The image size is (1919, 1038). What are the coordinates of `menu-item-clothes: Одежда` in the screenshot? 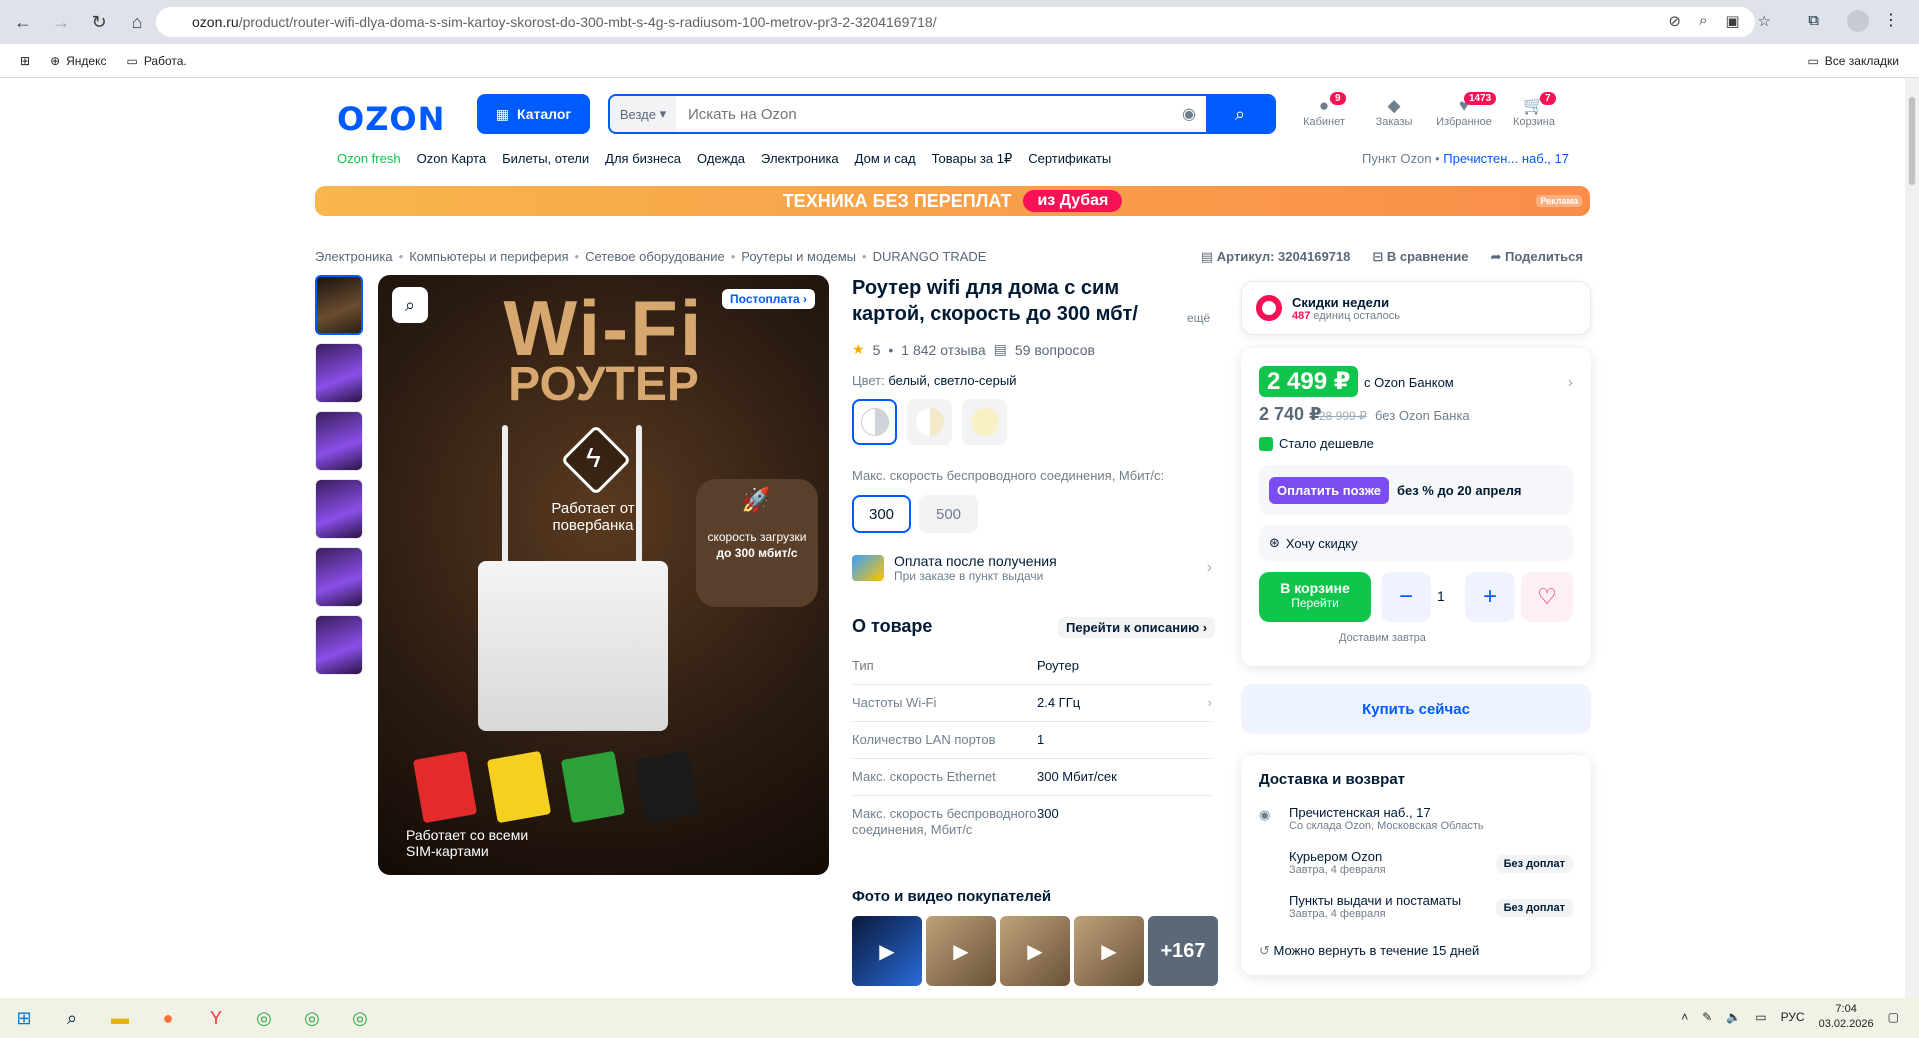 It's located at (721, 159).